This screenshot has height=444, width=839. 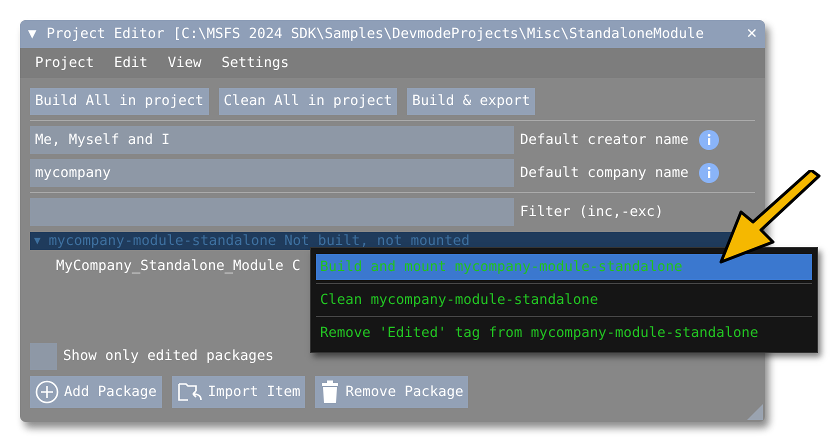 I want to click on expand-toggle: ▼, so click(x=37, y=241).